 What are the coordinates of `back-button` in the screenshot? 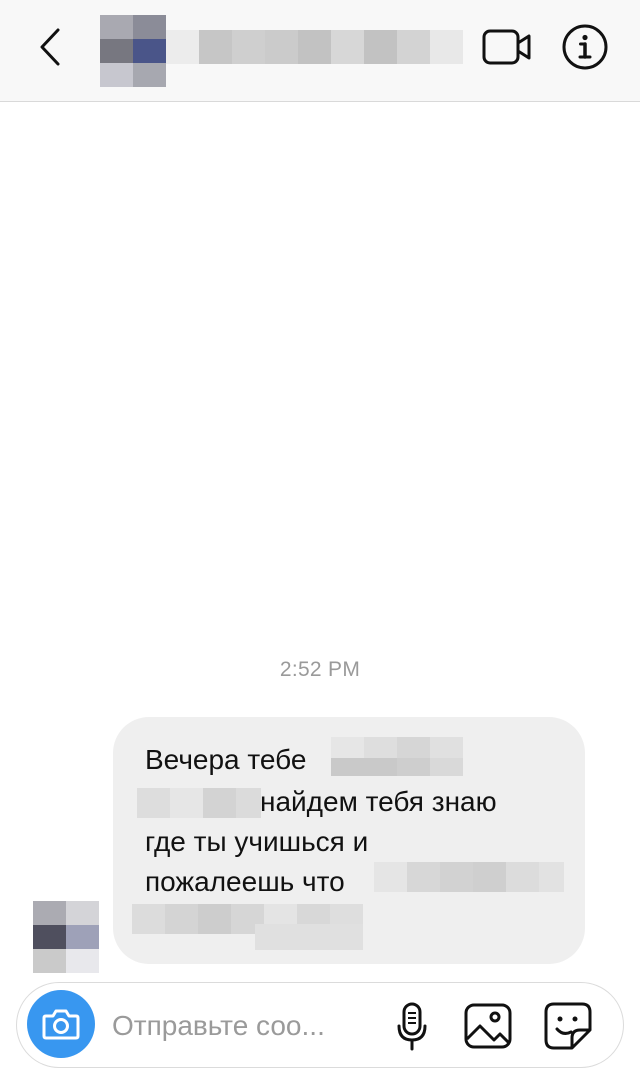 It's located at (50, 47).